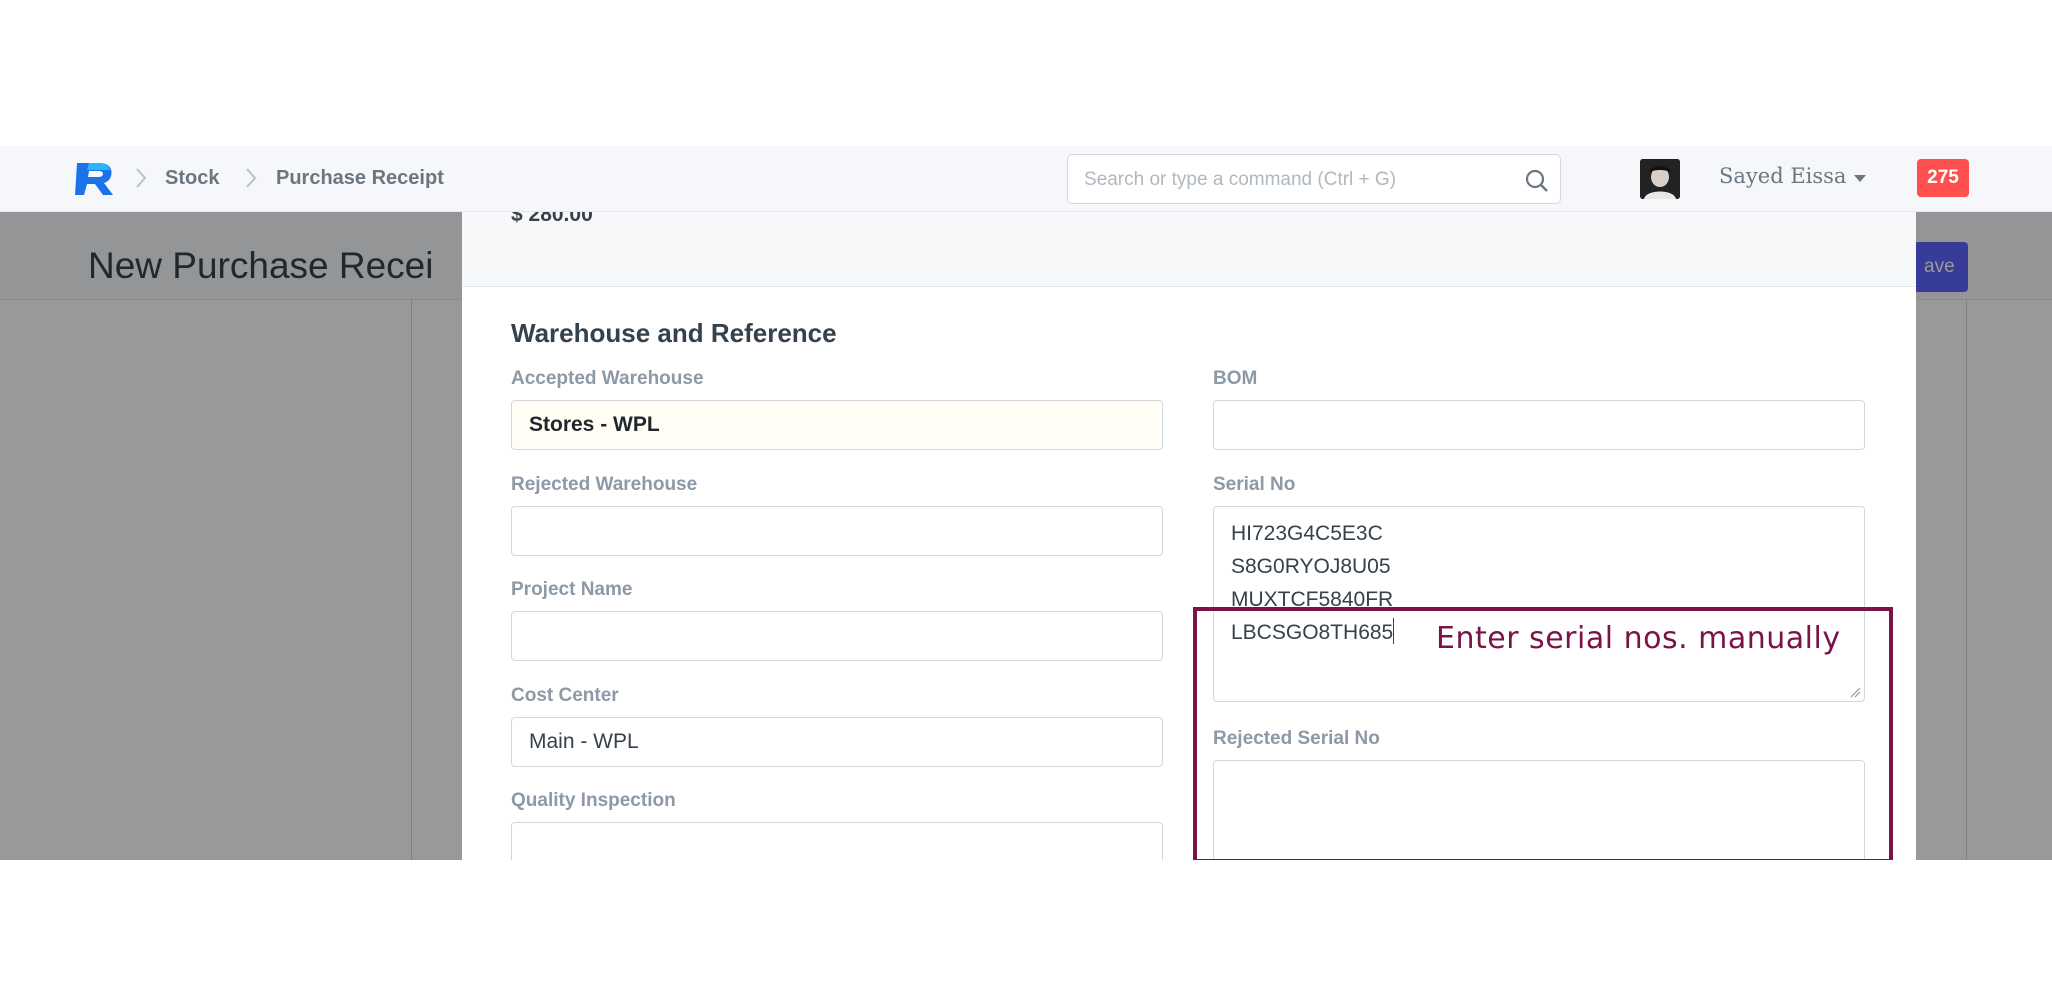 This screenshot has width=2052, height=1008. What do you see at coordinates (192, 178) in the screenshot?
I see `breadcrumb-stock: Stock` at bounding box center [192, 178].